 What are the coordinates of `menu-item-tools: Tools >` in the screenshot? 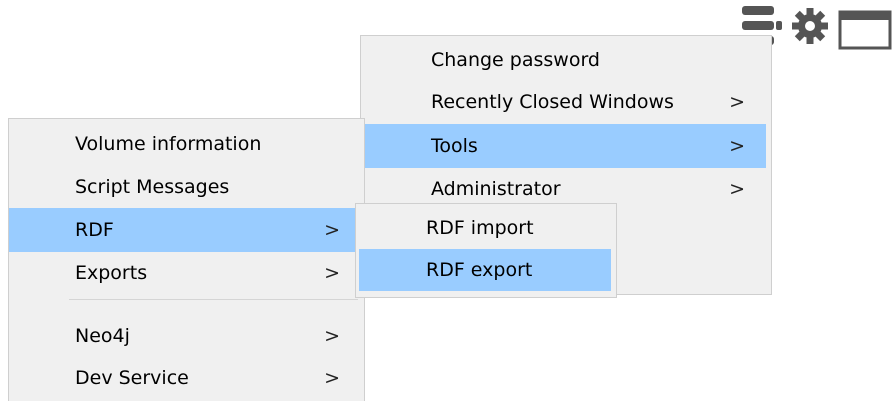 It's located at (563, 146).